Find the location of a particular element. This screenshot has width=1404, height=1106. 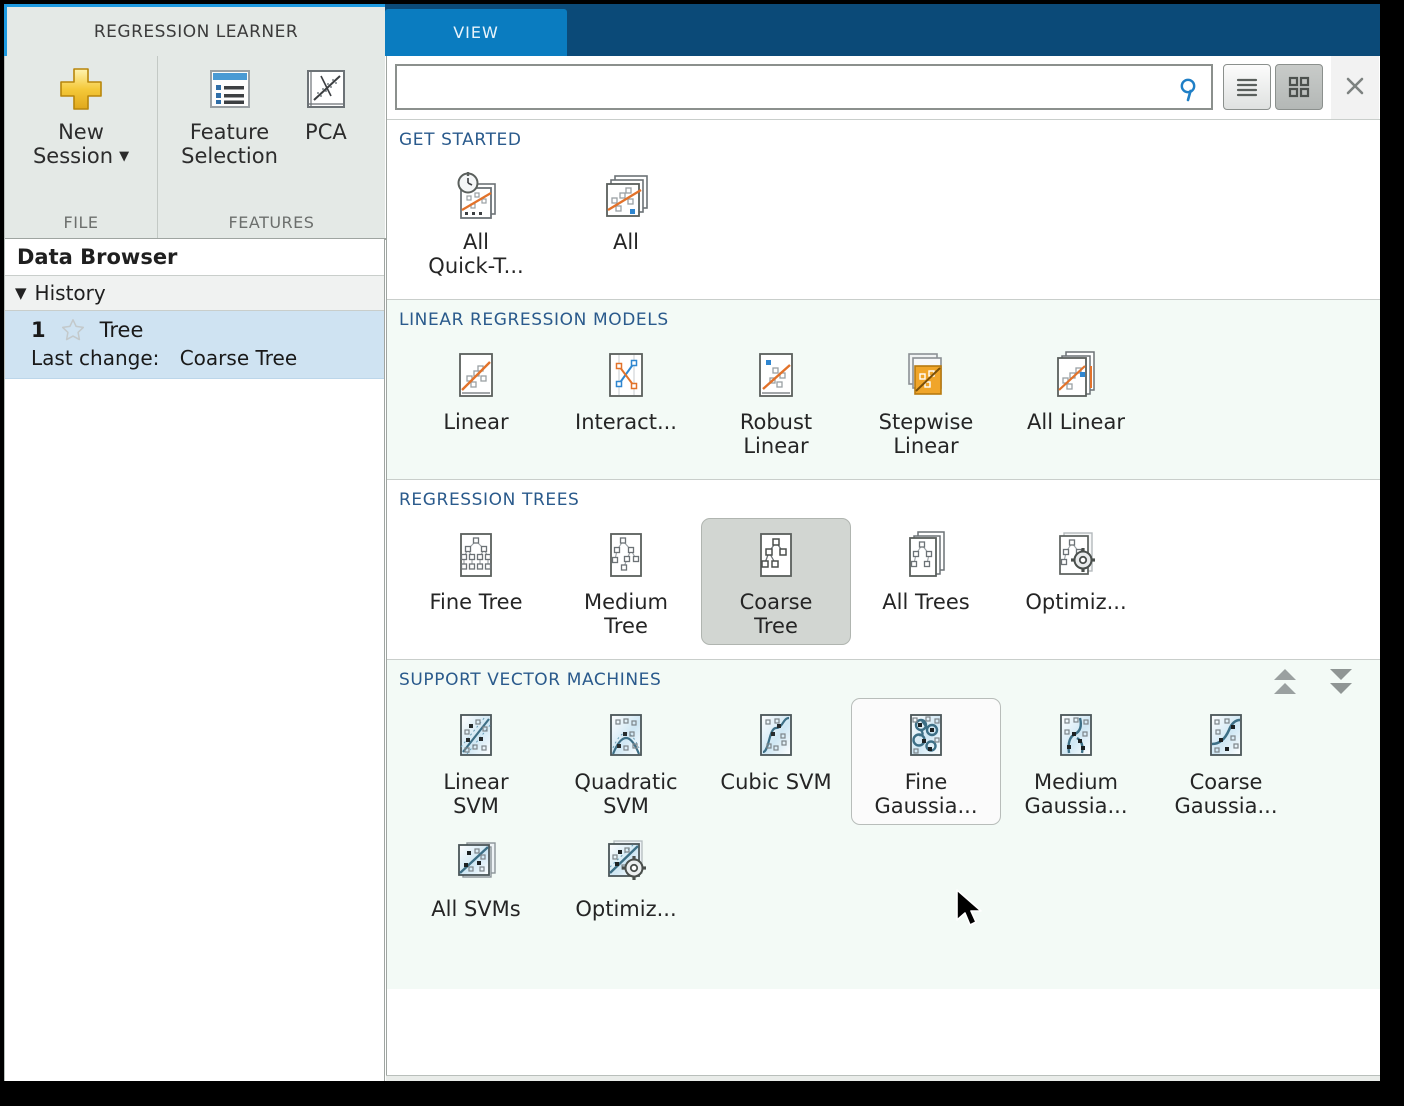

gallery-section-heading: LINEAR REGRESSION MODELS is located at coordinates (534, 320).